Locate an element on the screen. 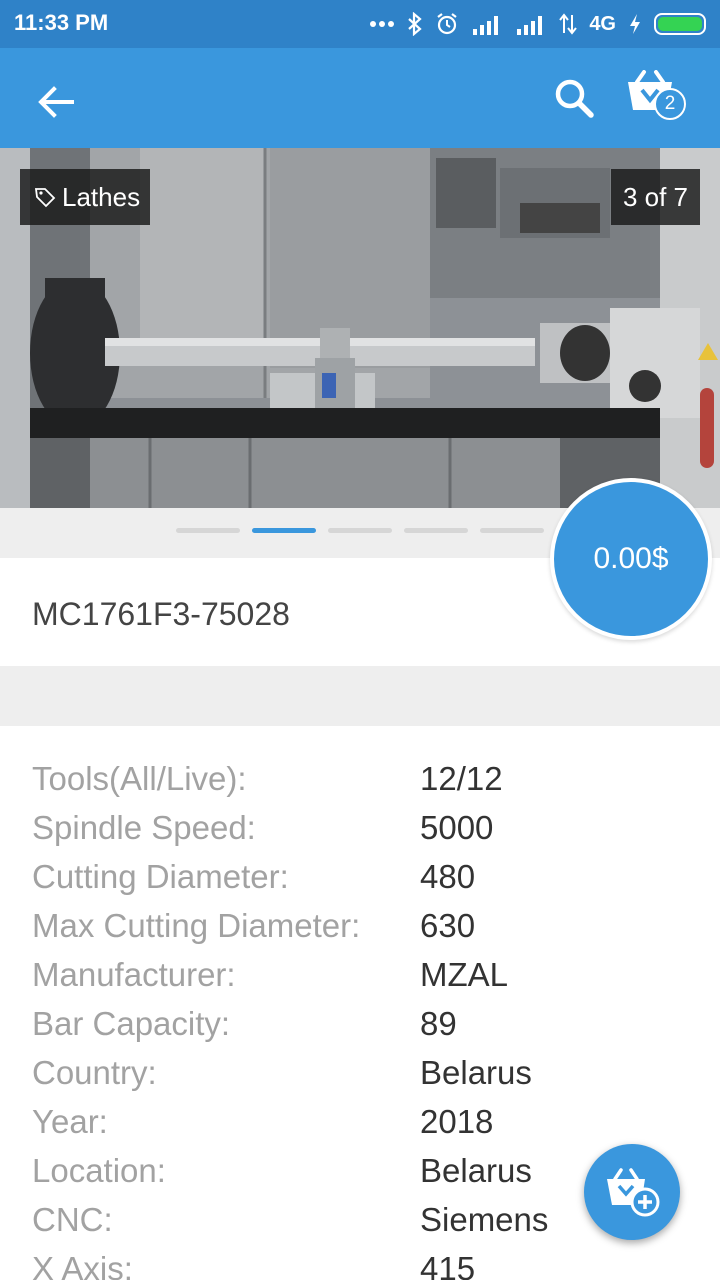 The image size is (720, 1280). spec-value: 89 is located at coordinates (438, 1023).